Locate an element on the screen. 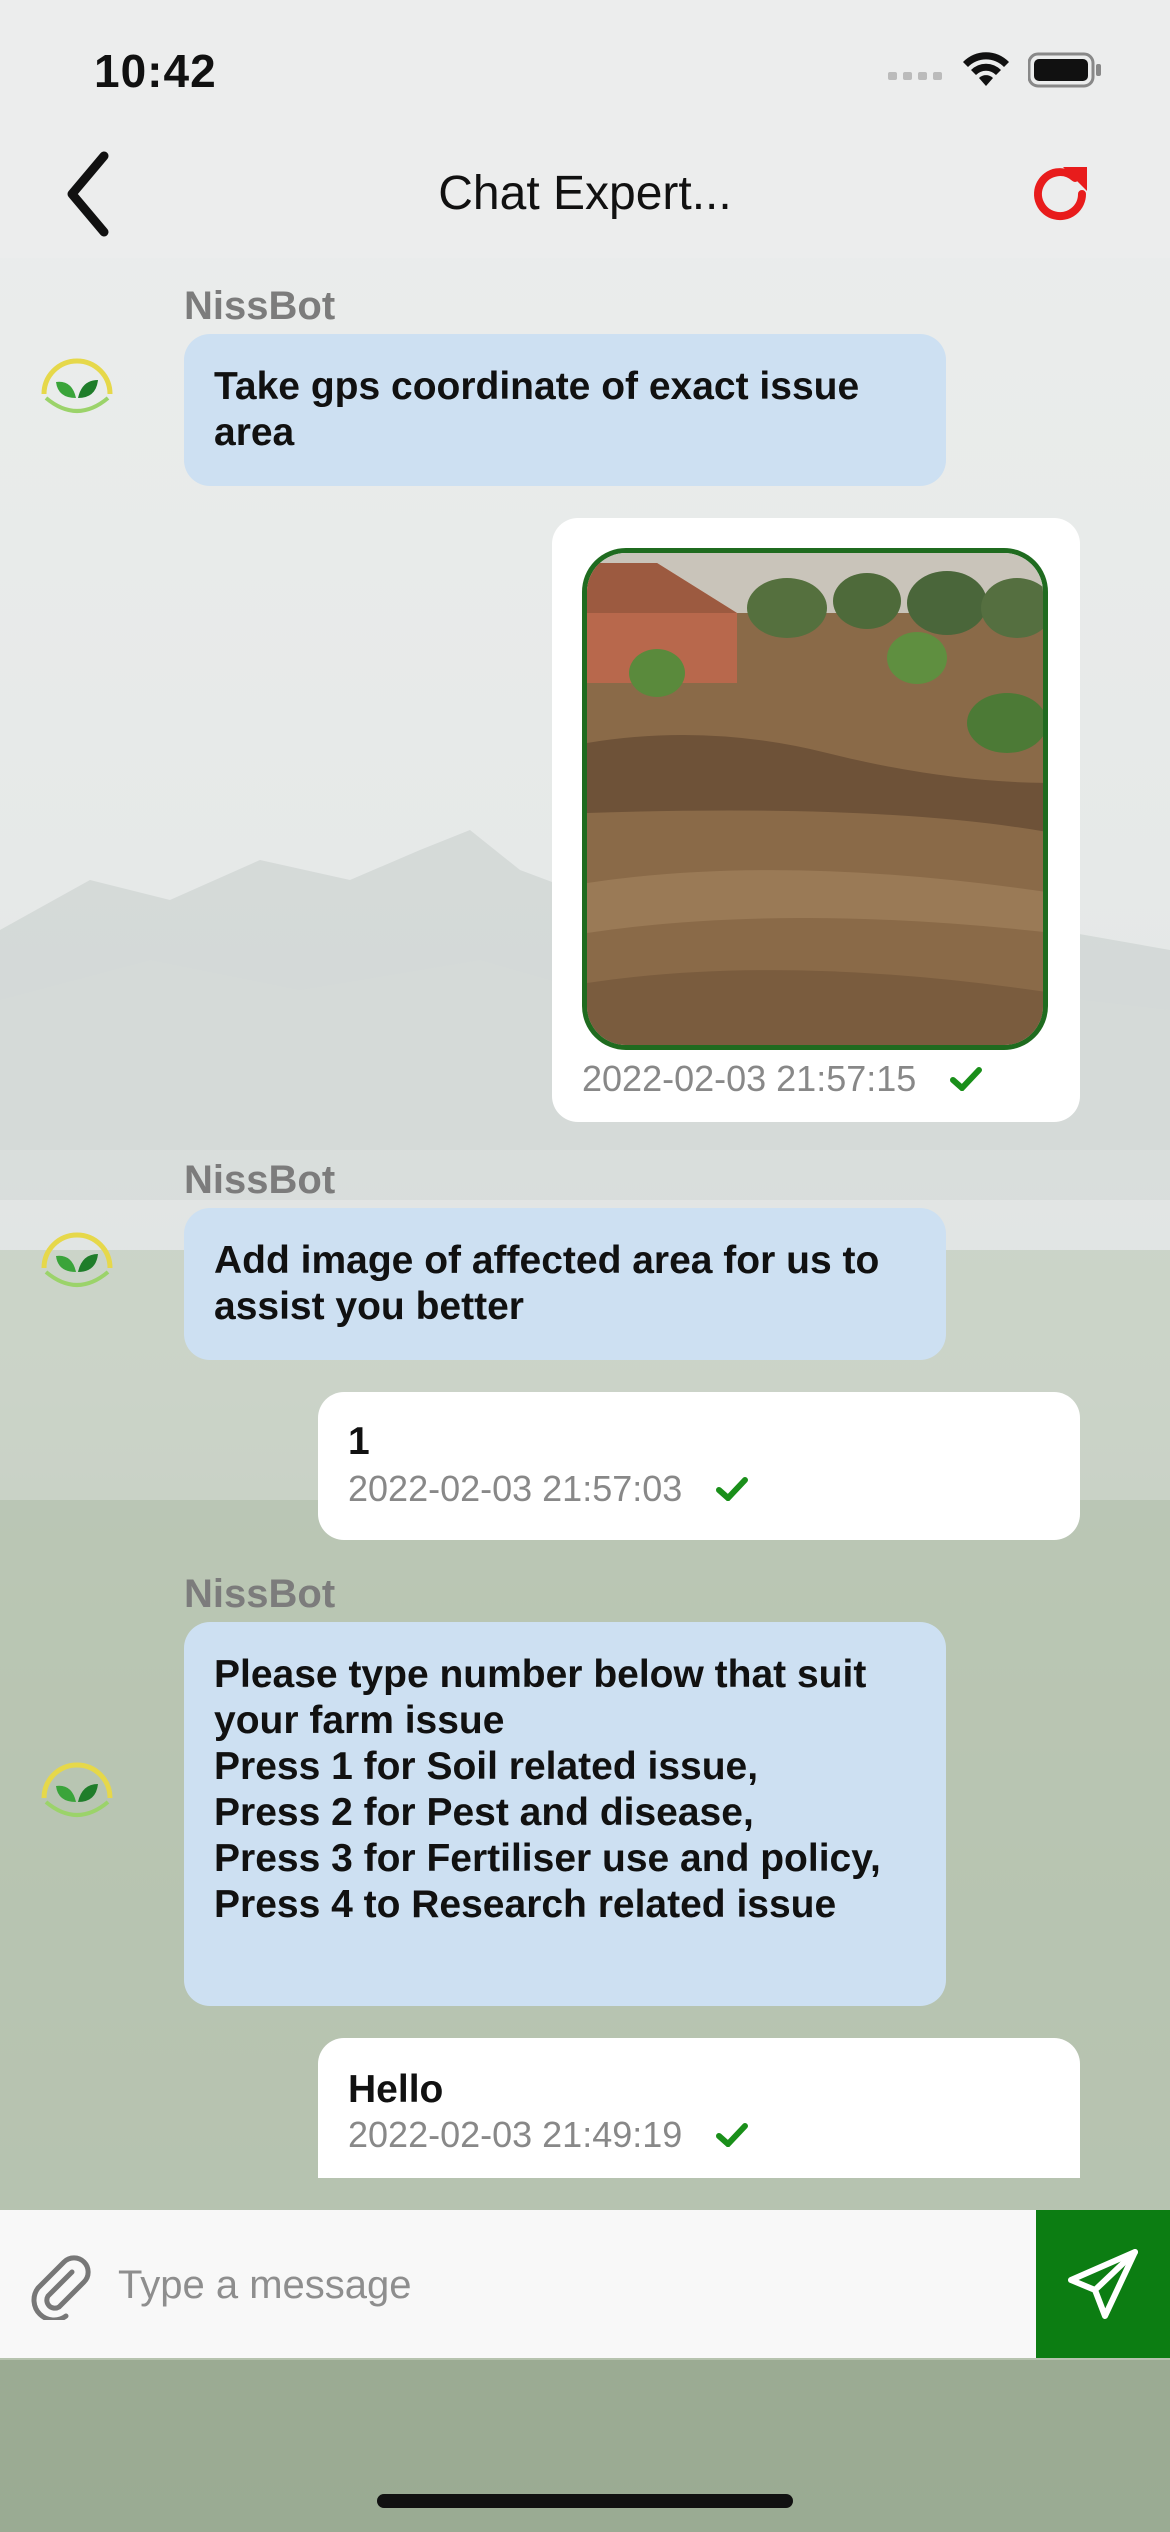 The width and height of the screenshot is (1170, 2532). status-icons is located at coordinates (995, 70).